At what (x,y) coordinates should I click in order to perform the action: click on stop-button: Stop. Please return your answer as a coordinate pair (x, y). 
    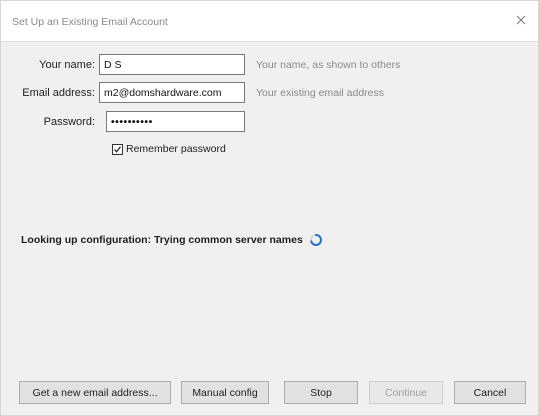
    Looking at the image, I should click on (321, 392).